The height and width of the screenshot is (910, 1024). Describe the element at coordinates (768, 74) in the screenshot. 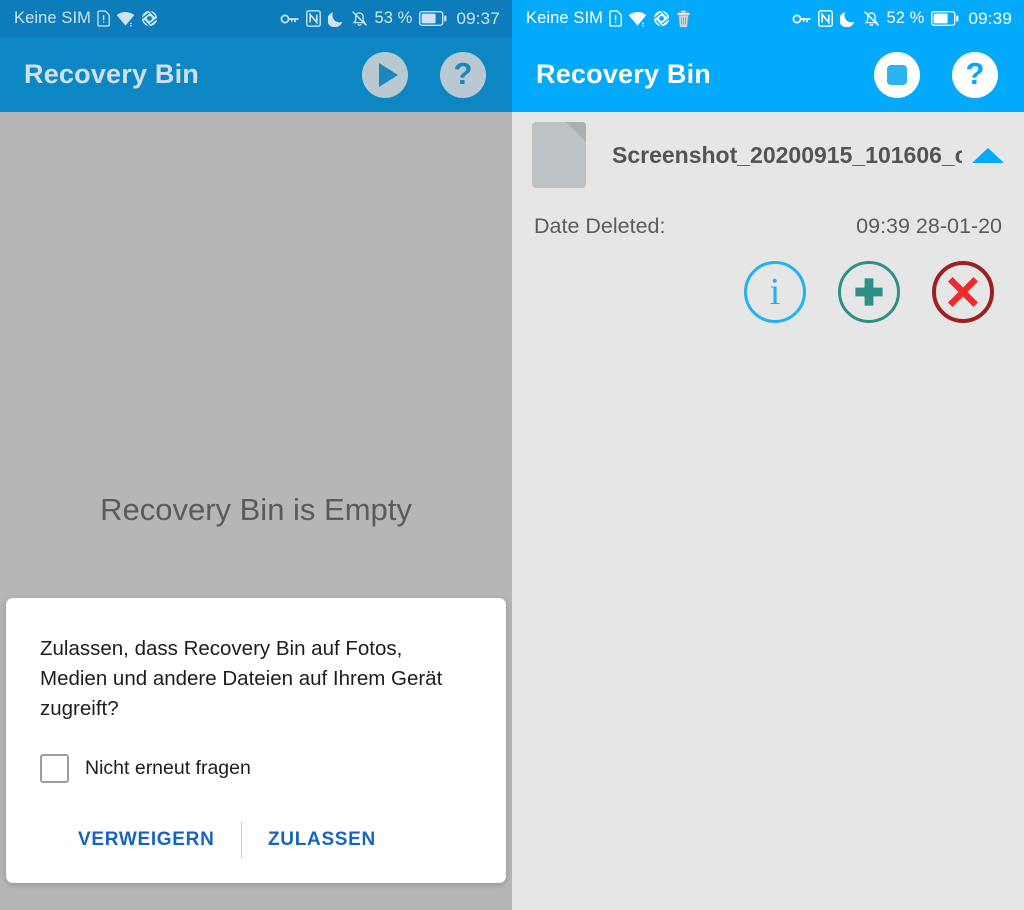

I see `app-bar-right: Recovery Bin ?` at that location.